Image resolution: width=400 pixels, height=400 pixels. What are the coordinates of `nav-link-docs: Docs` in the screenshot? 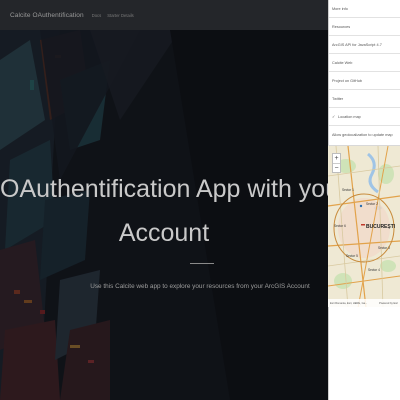 It's located at (97, 15).